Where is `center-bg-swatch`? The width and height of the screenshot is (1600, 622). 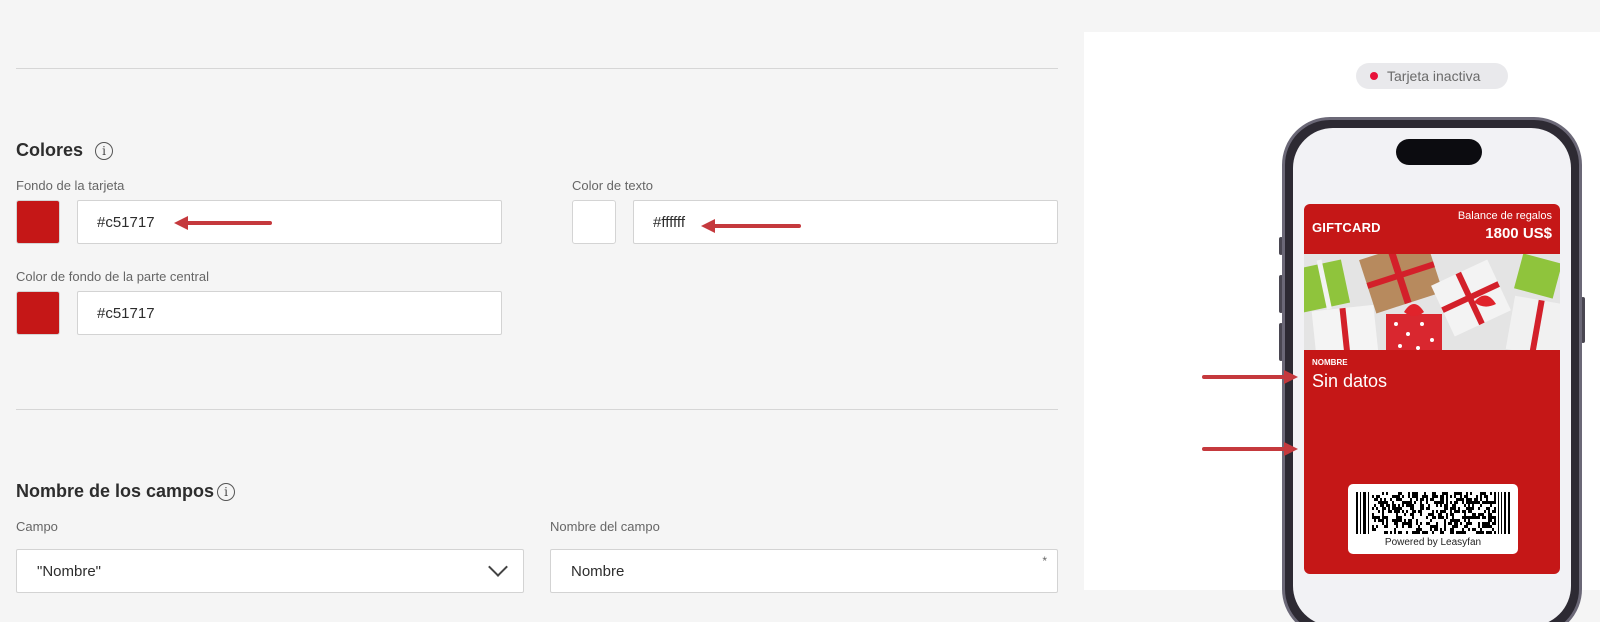
center-bg-swatch is located at coordinates (38, 313).